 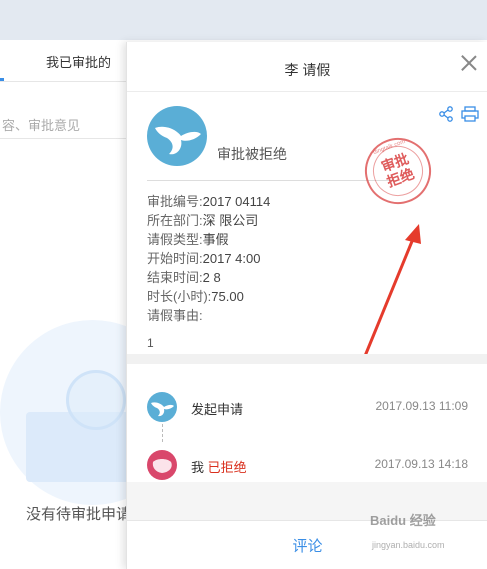 I want to click on search-input: 容、审批意见, so click(x=70, y=126).